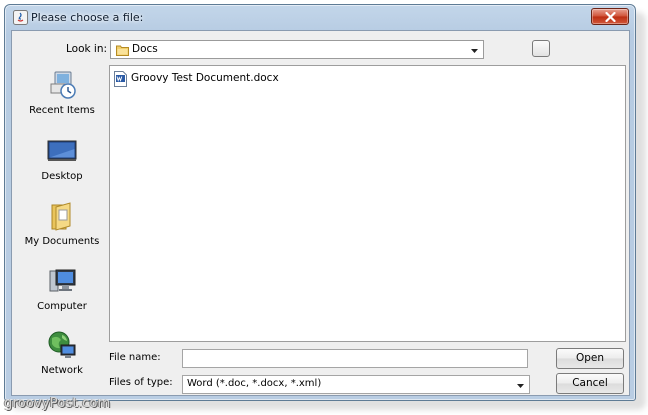 Image resolution: width=648 pixels, height=415 pixels. Describe the element at coordinates (145, 49) in the screenshot. I see `look-in-value: Docs` at that location.